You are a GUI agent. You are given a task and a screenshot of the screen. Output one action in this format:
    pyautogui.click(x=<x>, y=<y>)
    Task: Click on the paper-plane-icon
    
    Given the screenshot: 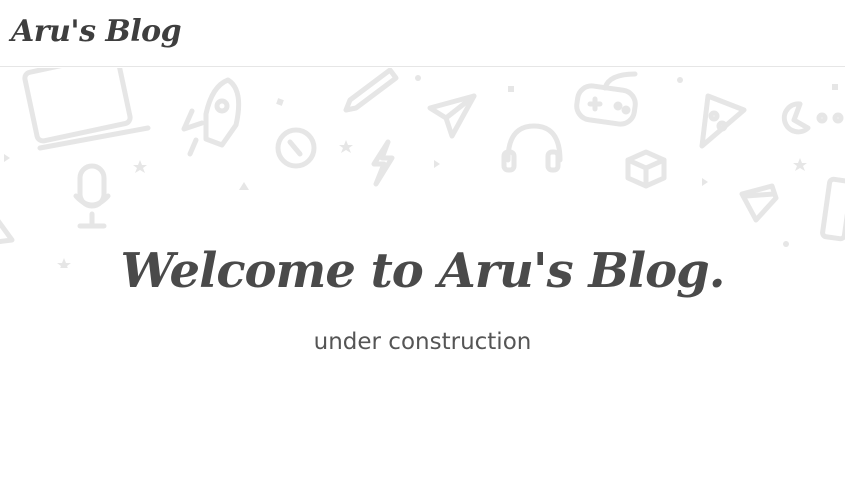 What is the action you would take?
    pyautogui.click(x=452, y=116)
    